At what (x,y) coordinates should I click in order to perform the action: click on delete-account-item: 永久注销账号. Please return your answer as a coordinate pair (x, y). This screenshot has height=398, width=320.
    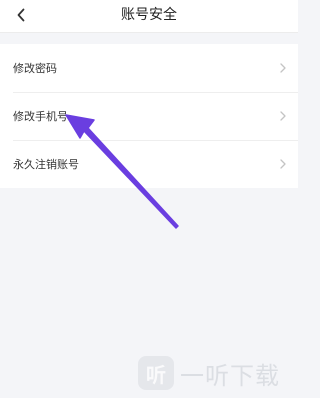
    Looking at the image, I should click on (149, 164).